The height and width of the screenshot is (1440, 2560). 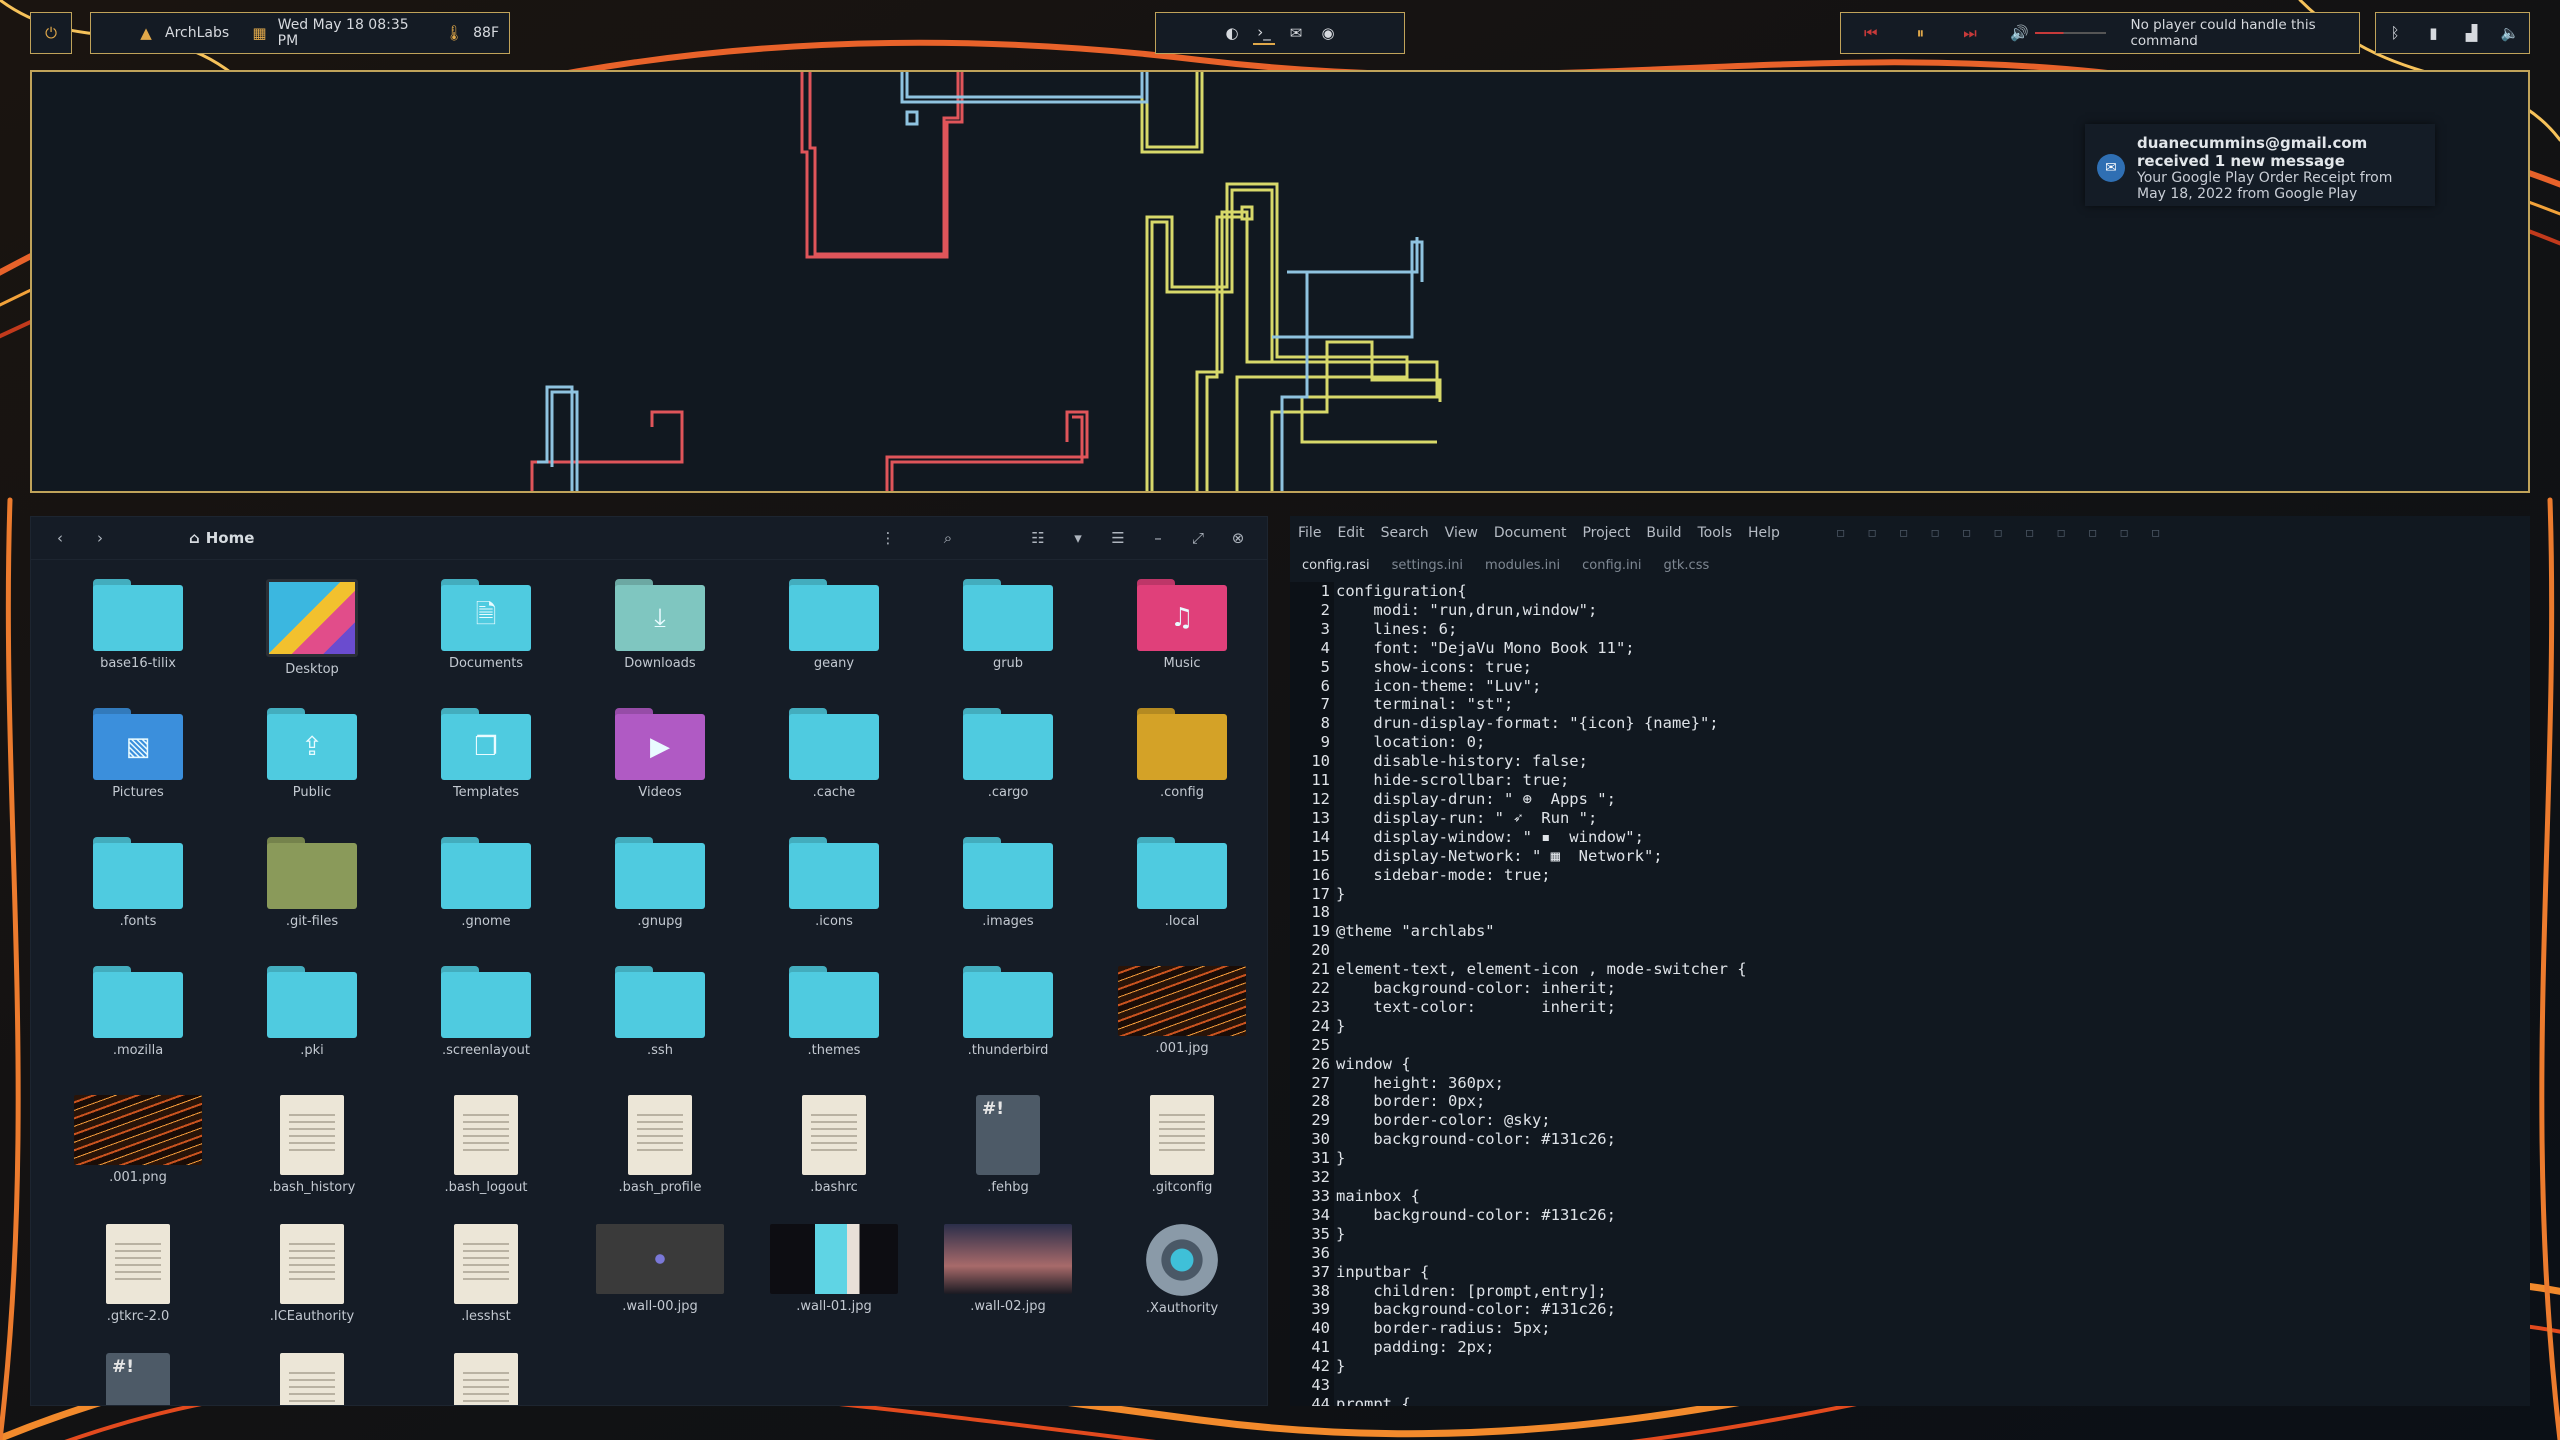 I want to click on code-line: 8 drun-display-format: "{icon} {name}";, so click(x=1910, y=724).